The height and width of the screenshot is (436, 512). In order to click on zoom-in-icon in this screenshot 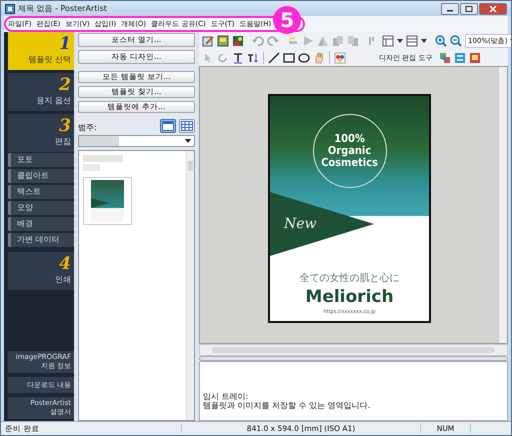, I will do `click(441, 40)`.